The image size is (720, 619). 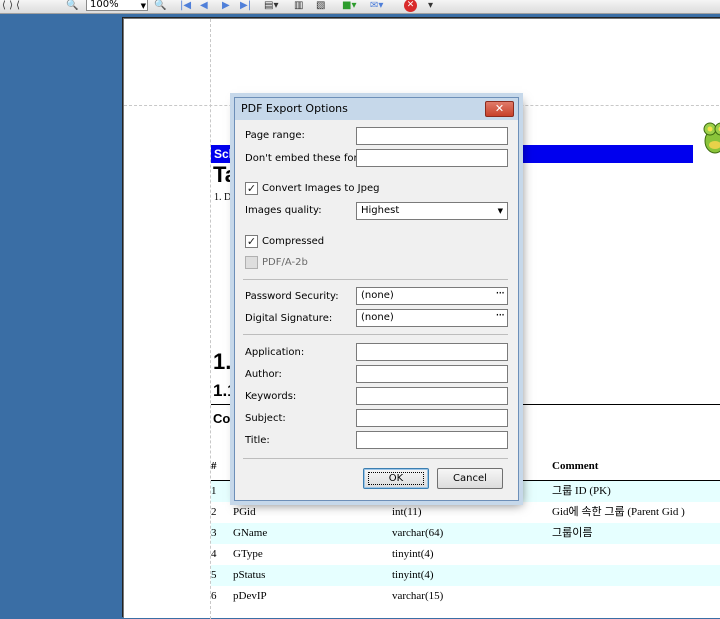 I want to click on zoom-select: 100% ▼, so click(x=117, y=5).